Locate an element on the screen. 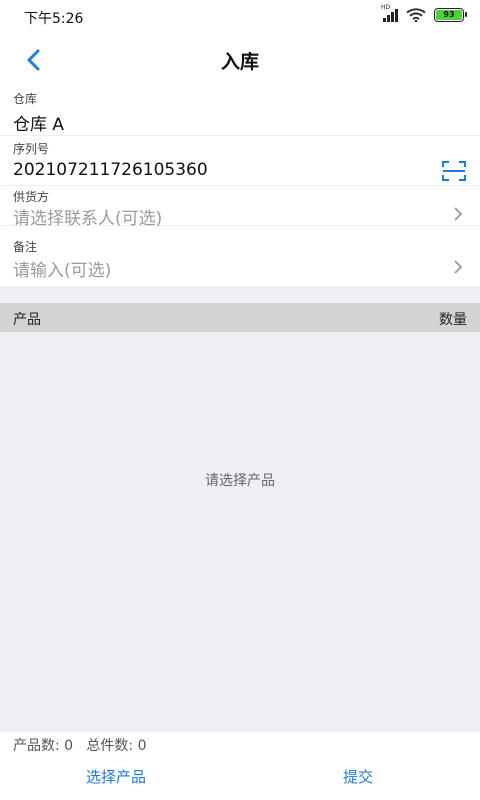 This screenshot has height=800, width=480. column-quantity: 数量 is located at coordinates (453, 320).